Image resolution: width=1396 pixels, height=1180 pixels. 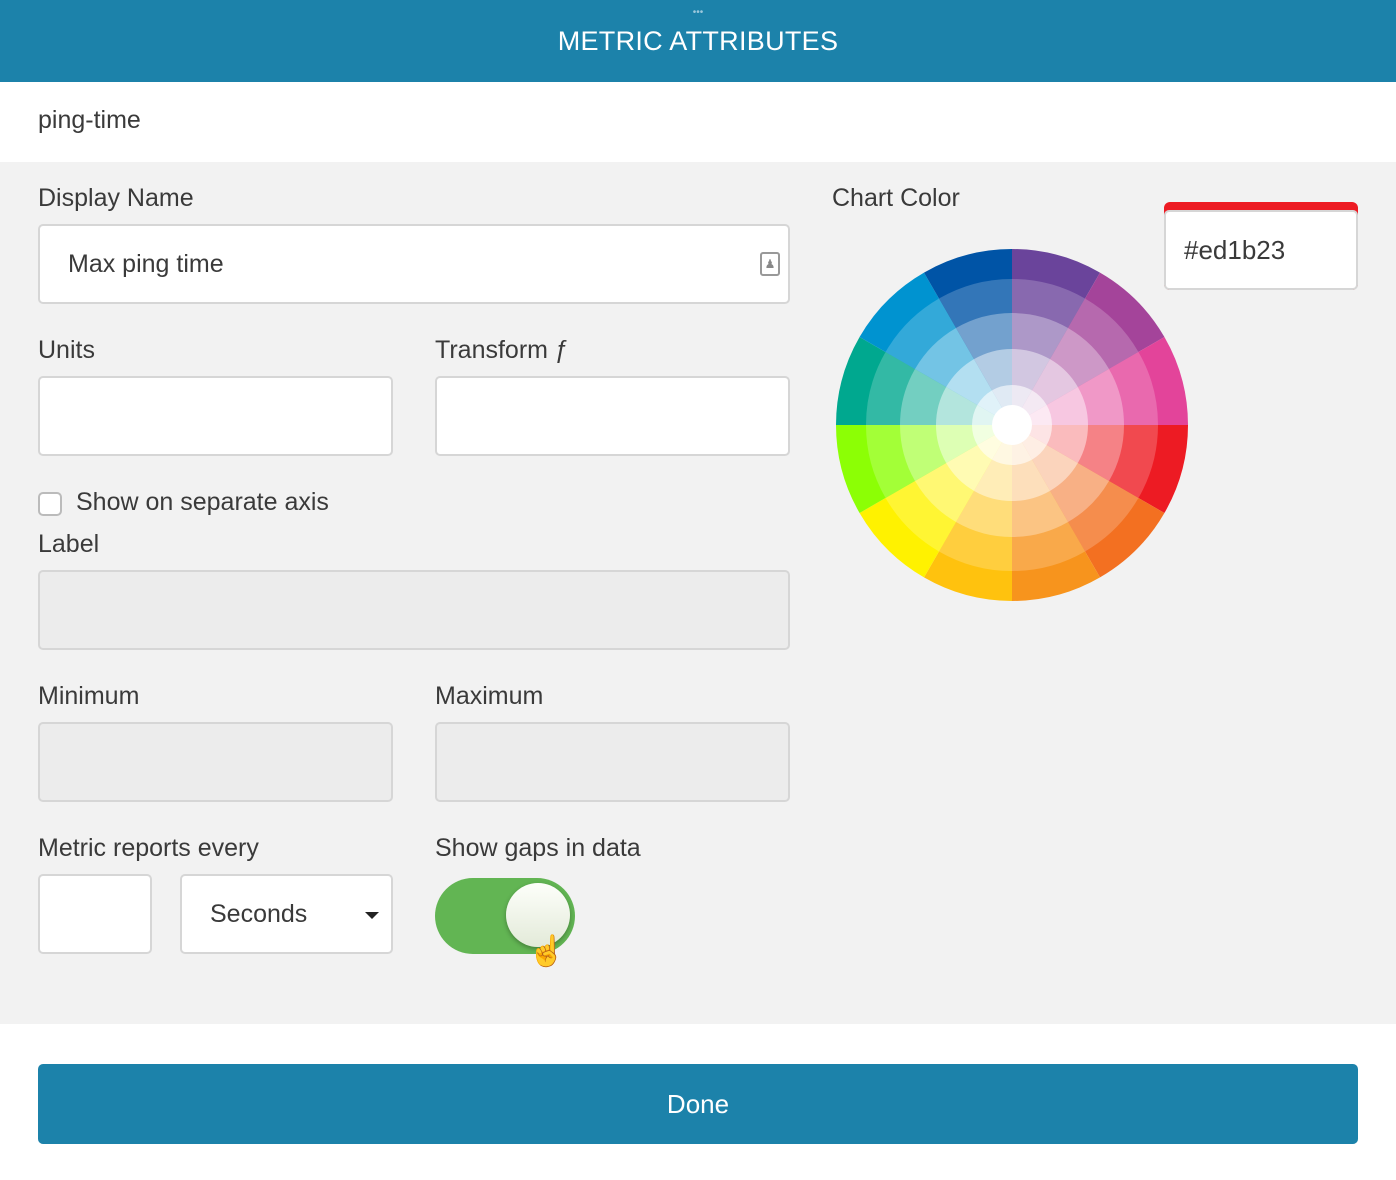 I want to click on minimum-label: Minimum, so click(x=89, y=696).